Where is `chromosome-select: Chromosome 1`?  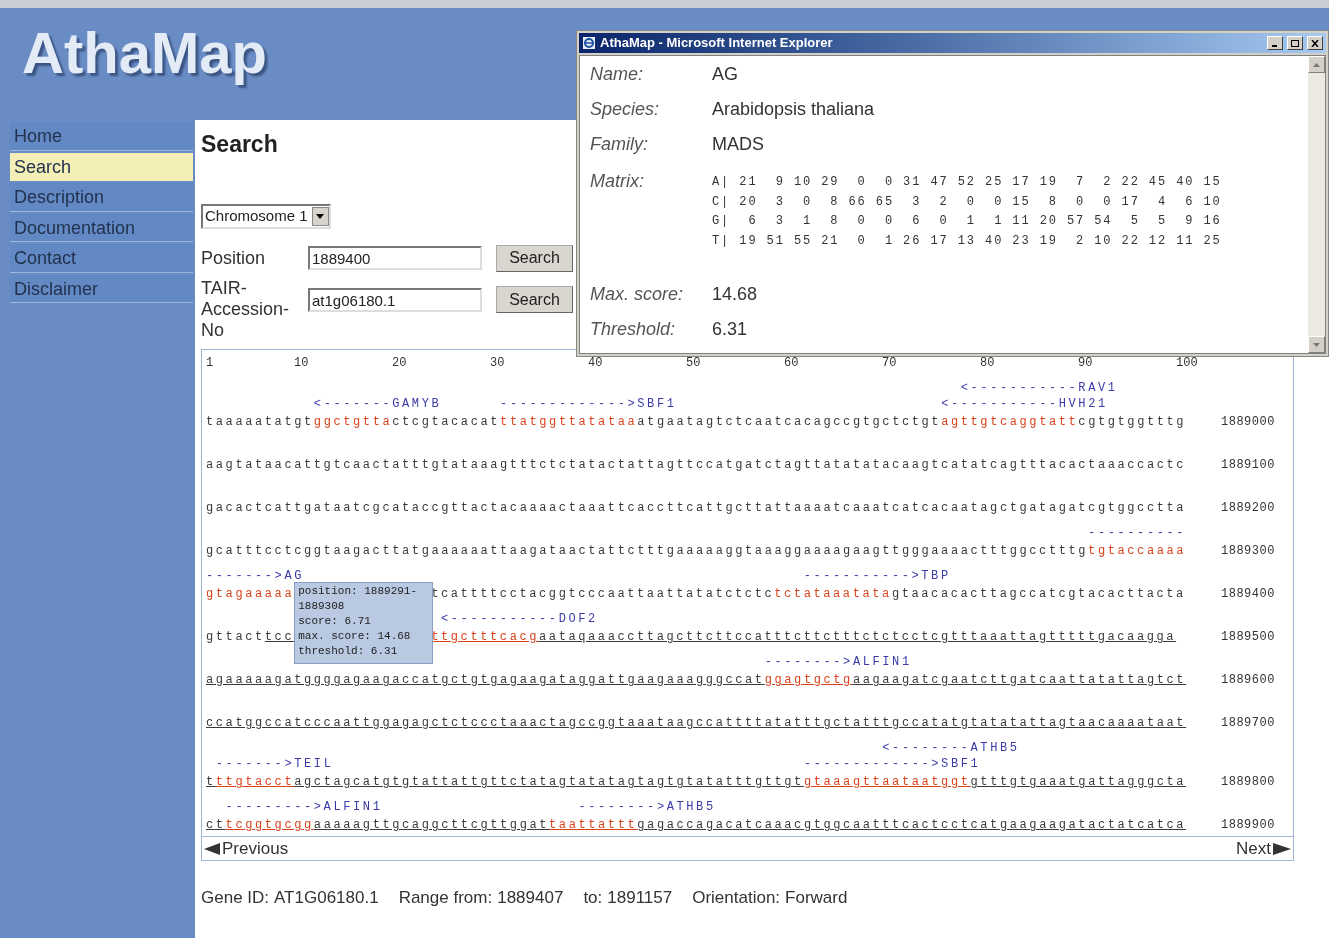 chromosome-select: Chromosome 1 is located at coordinates (266, 216).